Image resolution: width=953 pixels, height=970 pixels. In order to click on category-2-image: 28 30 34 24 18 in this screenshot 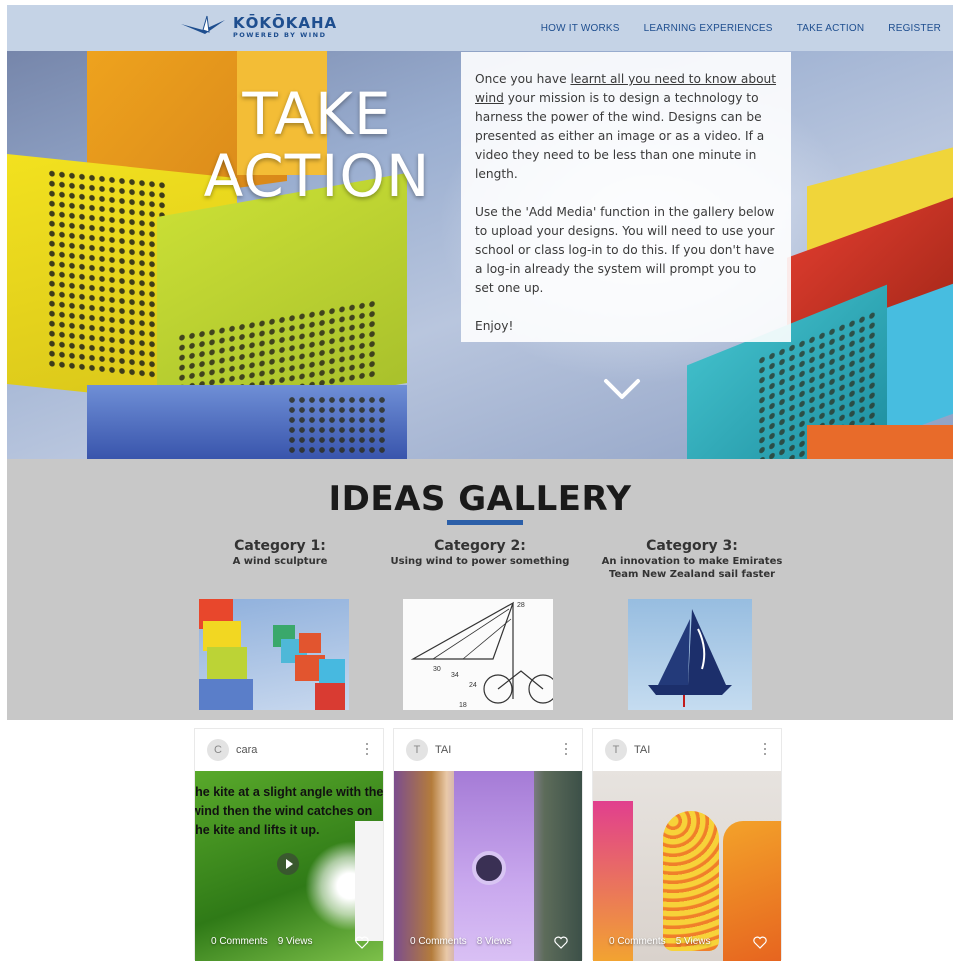, I will do `click(478, 654)`.